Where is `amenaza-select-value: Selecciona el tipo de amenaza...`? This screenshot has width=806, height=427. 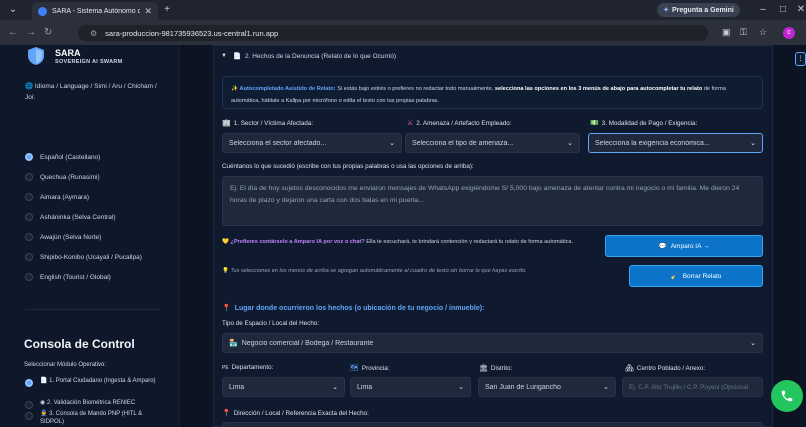
amenaza-select-value: Selecciona el tipo de amenaza... is located at coordinates (463, 143).